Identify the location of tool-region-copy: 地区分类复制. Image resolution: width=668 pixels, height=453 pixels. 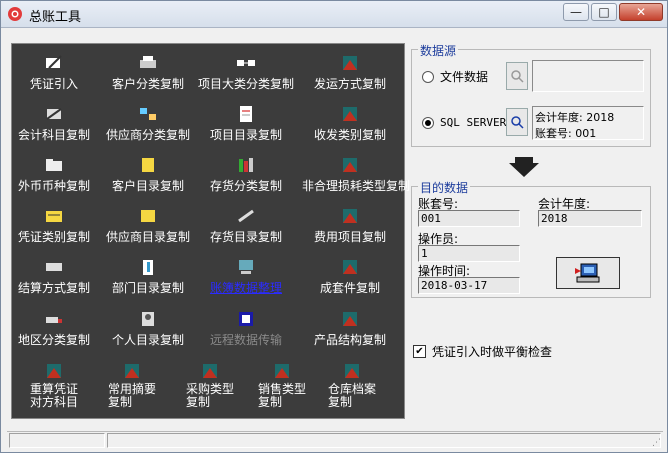
(54, 329).